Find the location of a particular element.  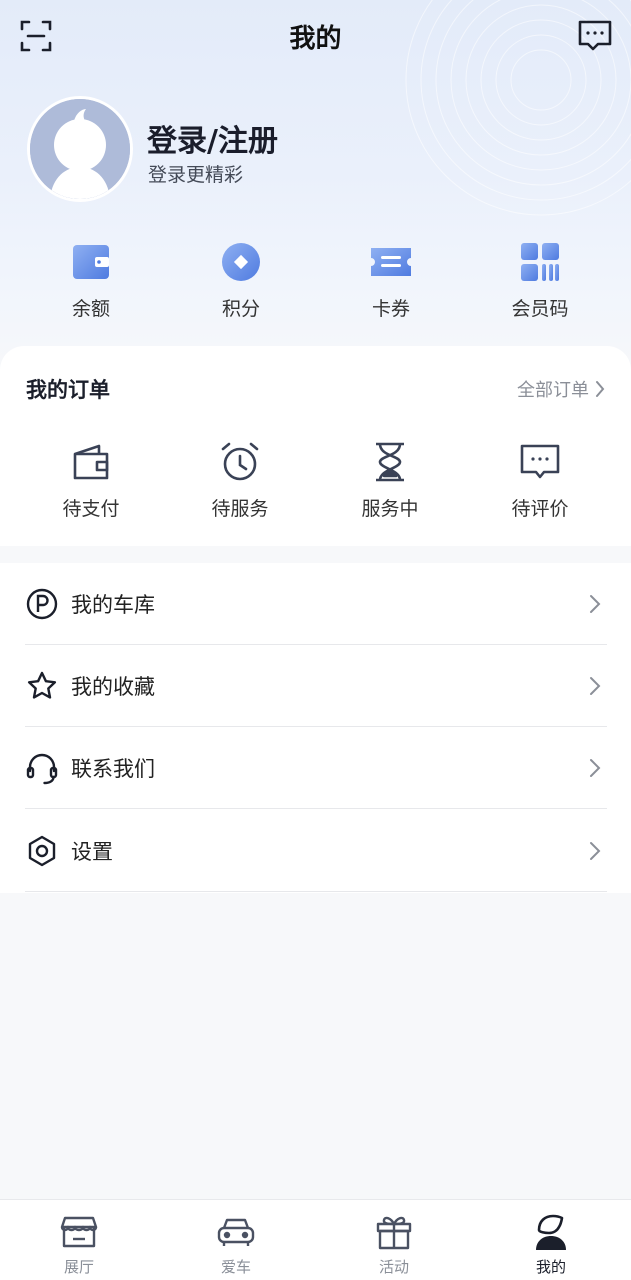

hourglass-icon is located at coordinates (390, 462).